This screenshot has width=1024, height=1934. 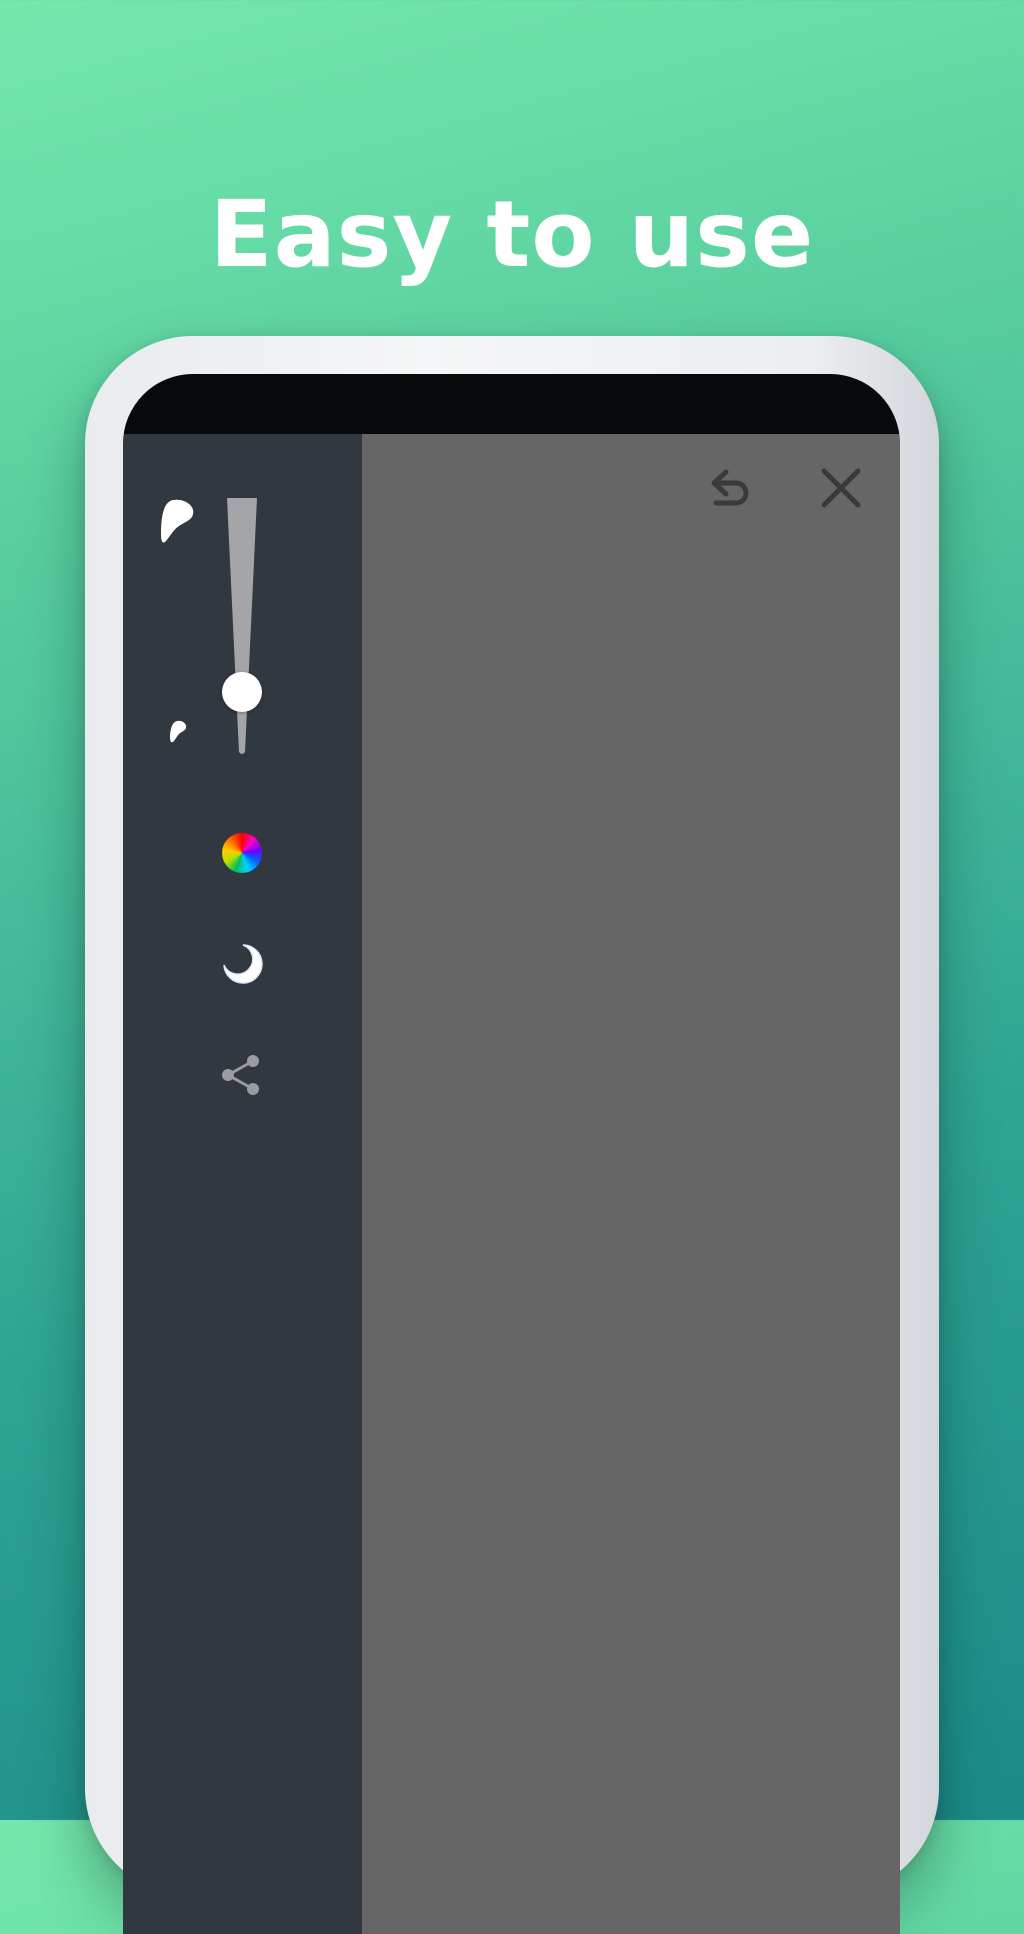 I want to click on small-brush-drop-icon, so click(x=178, y=731).